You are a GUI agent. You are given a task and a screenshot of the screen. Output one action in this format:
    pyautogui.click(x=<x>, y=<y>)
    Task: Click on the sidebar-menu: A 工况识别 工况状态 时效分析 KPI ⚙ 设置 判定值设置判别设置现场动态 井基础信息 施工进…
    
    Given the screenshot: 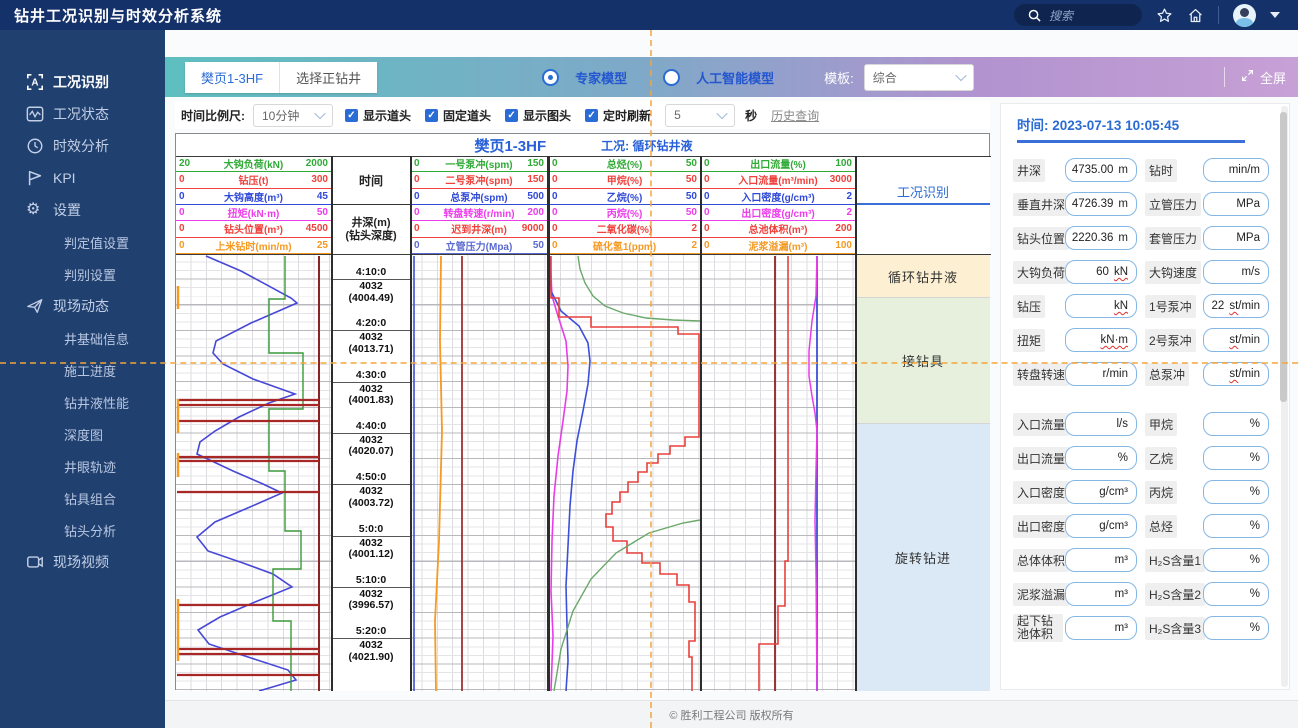 What is the action you would take?
    pyautogui.click(x=82, y=304)
    